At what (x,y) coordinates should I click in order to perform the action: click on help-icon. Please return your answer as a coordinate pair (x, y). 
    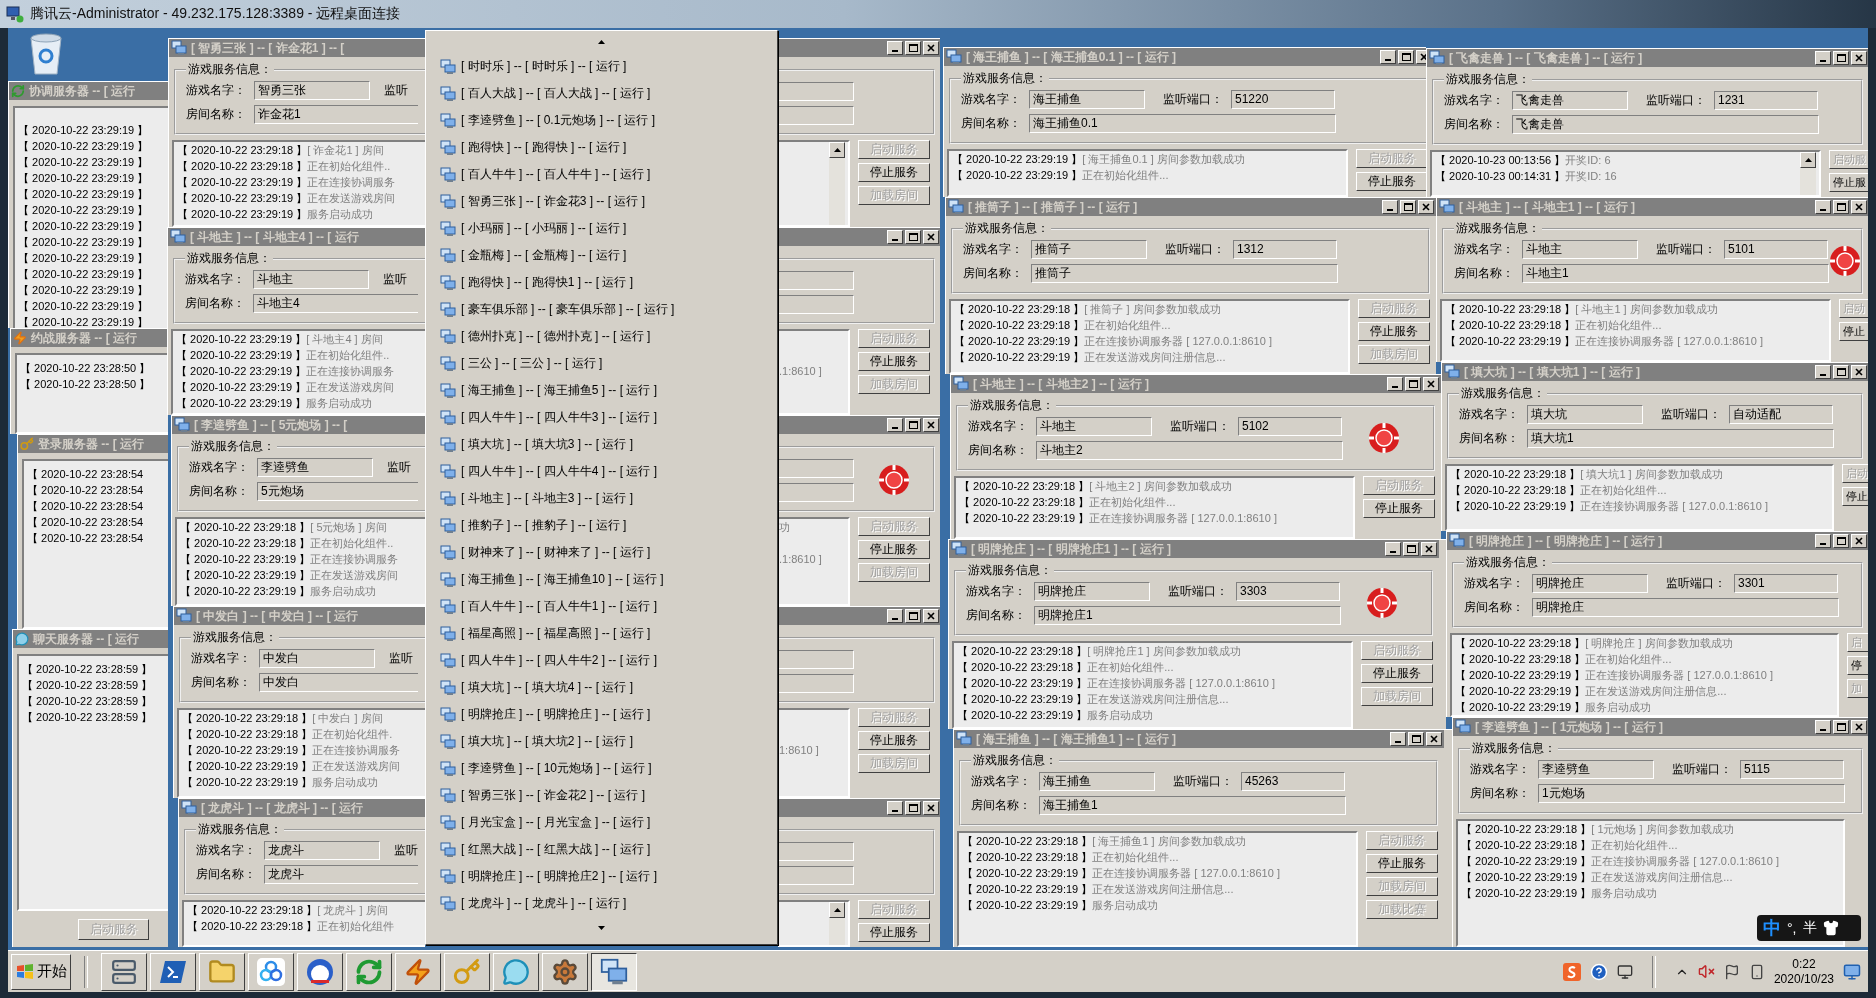
    Looking at the image, I should click on (1598, 971).